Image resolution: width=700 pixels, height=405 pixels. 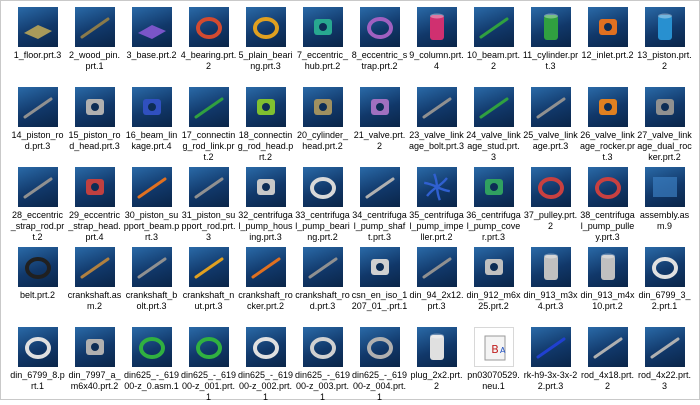 I want to click on belt-icon, so click(x=37, y=267).